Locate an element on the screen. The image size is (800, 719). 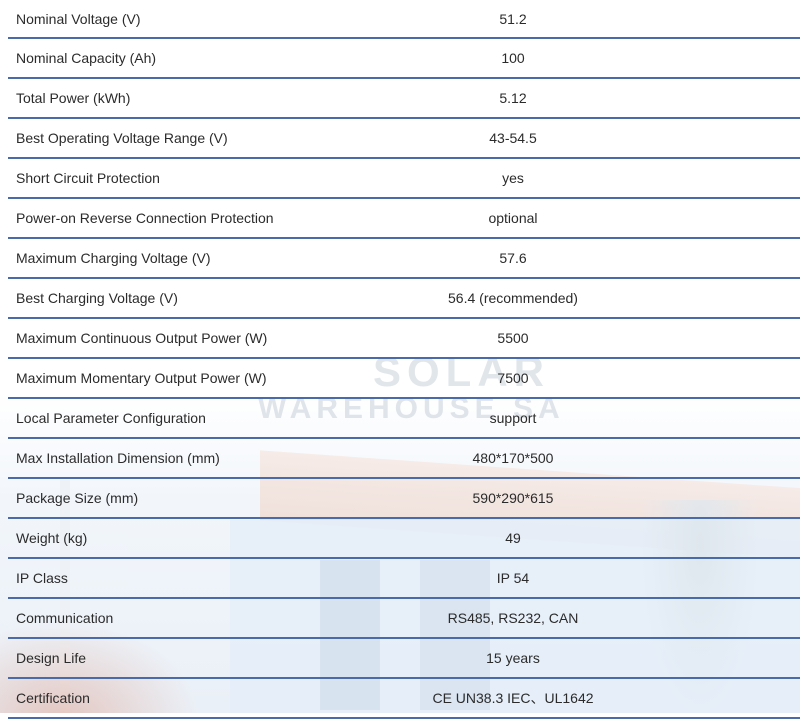
row-label: Package Size (mm) is located at coordinates (212, 498).